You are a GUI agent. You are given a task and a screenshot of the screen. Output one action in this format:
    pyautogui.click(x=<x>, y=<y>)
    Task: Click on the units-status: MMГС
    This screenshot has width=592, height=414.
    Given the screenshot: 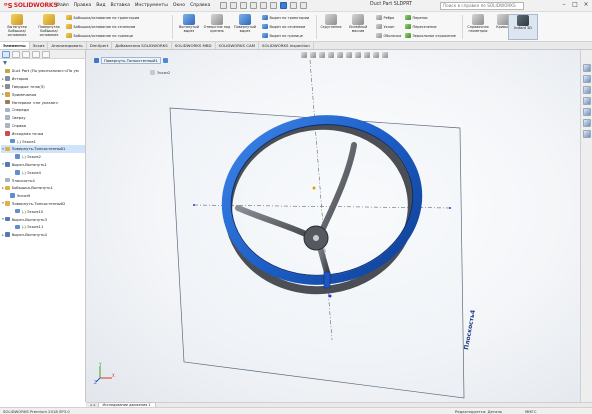 What is the action you would take?
    pyautogui.click(x=531, y=411)
    